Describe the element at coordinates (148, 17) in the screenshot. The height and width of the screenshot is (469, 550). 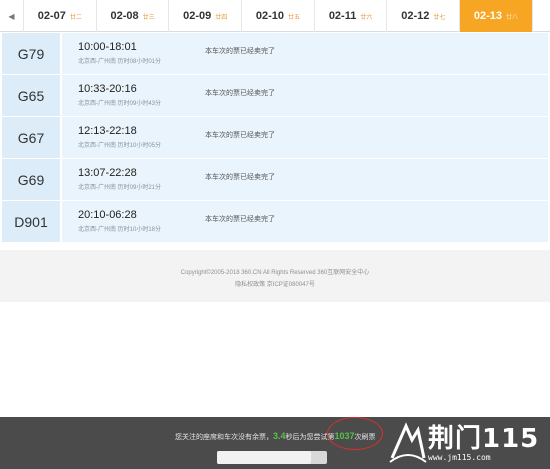
I see `lunar-date-label: 廿三` at that location.